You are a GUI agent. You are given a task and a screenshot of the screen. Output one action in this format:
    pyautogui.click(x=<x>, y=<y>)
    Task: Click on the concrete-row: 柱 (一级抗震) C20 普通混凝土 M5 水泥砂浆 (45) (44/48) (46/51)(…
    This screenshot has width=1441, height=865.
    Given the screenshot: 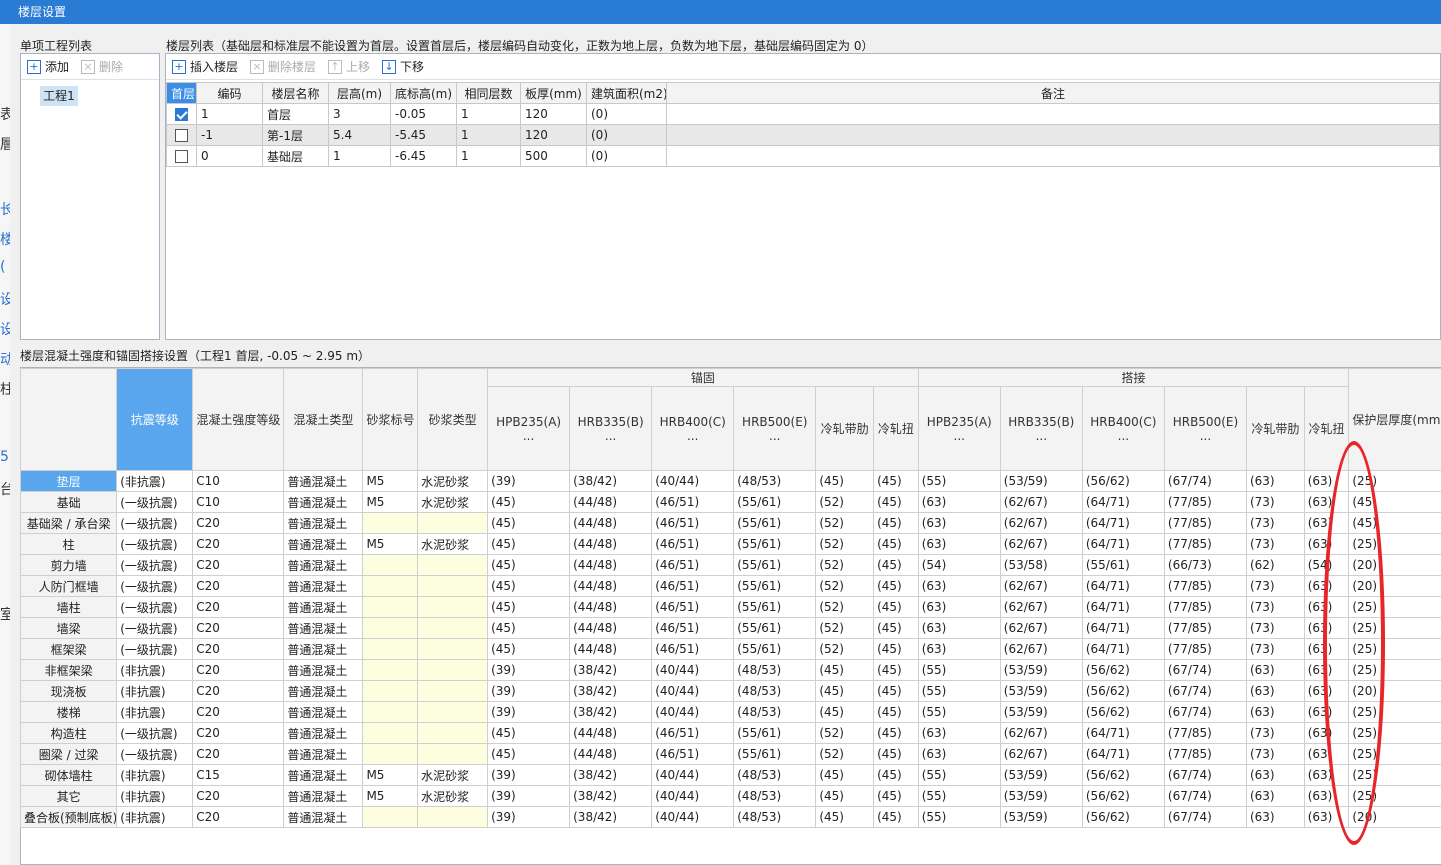 What is the action you would take?
    pyautogui.click(x=730, y=544)
    